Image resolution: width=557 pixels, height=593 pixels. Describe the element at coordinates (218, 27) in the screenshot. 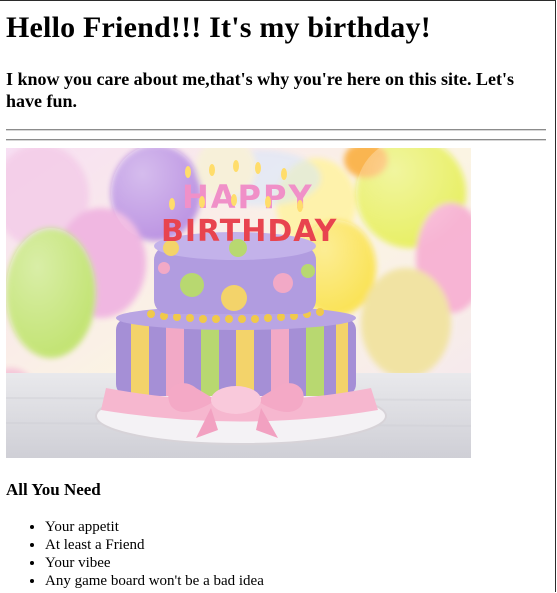

I see `page-title: Hello Friend!!! It's my birthday!` at that location.